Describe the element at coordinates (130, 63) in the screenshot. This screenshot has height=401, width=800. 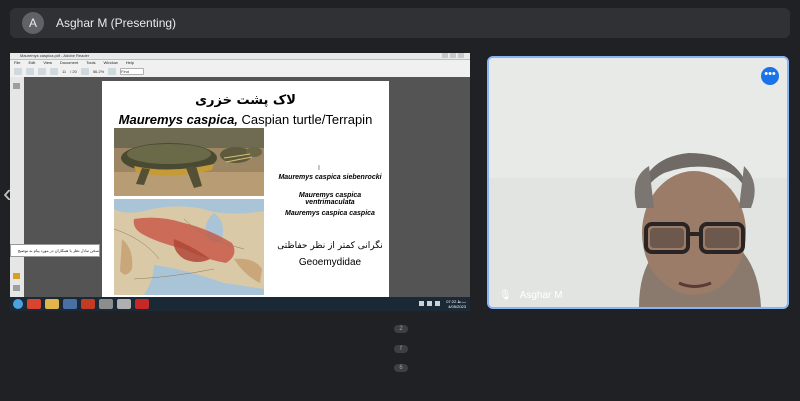
I see `menu-help: Help` at that location.